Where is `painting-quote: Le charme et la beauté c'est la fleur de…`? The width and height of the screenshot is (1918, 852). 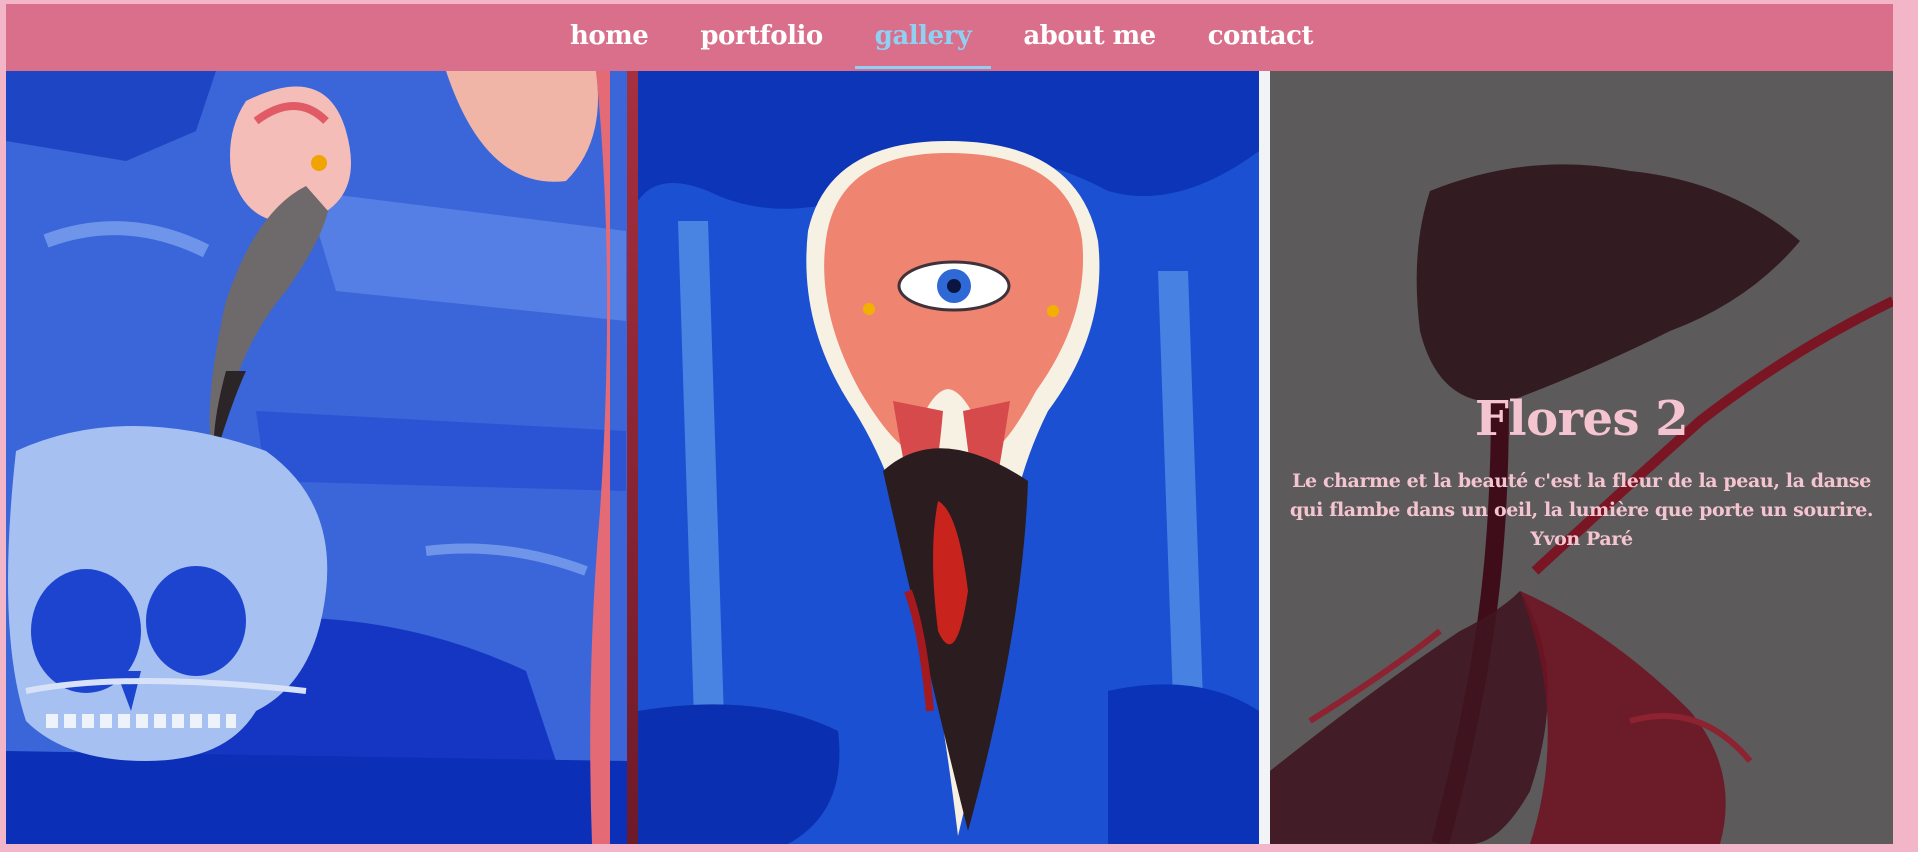
painting-quote: Le charme et la beauté c'est la fleur de… is located at coordinates (1581, 510).